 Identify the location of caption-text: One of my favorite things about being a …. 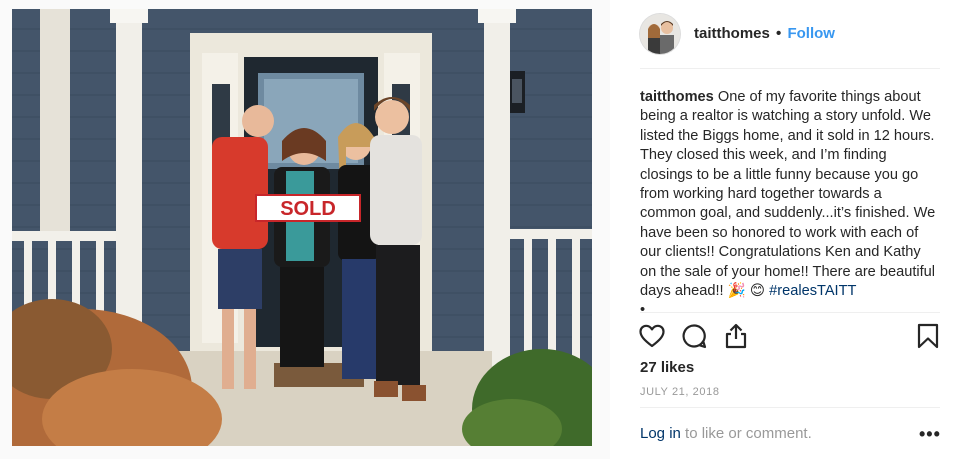
(788, 194).